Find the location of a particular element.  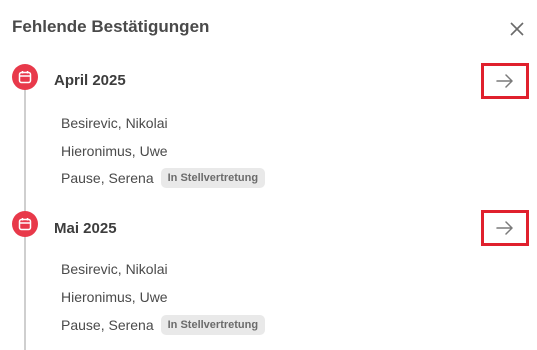

close-icon is located at coordinates (517, 29).